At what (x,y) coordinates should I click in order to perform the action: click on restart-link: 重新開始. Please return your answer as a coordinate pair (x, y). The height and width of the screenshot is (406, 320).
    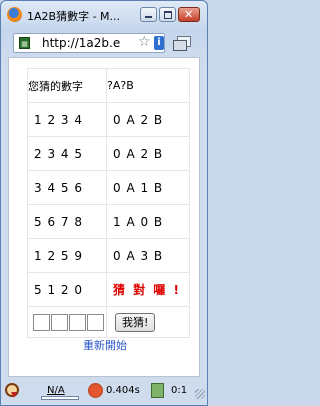
    Looking at the image, I should click on (105, 345).